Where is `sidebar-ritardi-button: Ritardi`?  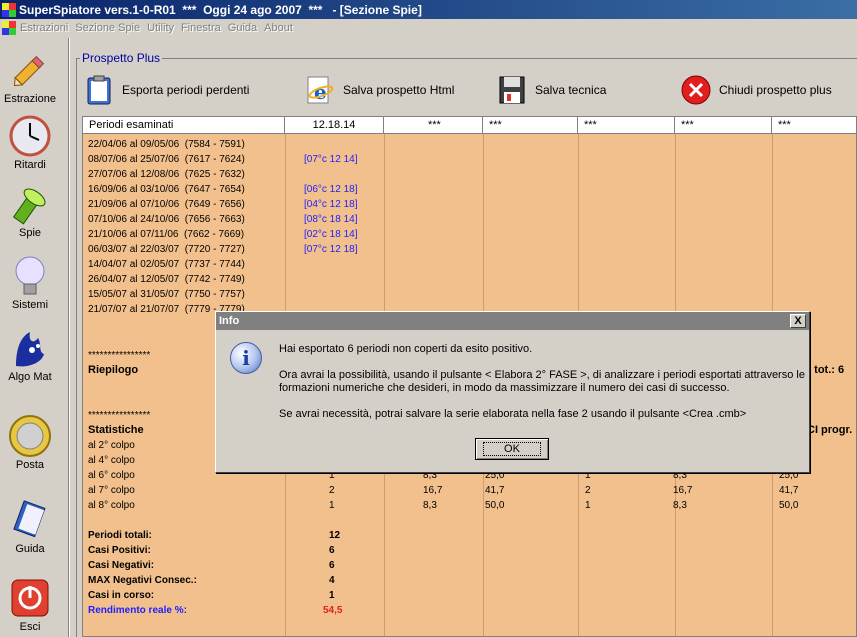 sidebar-ritardi-button: Ritardi is located at coordinates (30, 143).